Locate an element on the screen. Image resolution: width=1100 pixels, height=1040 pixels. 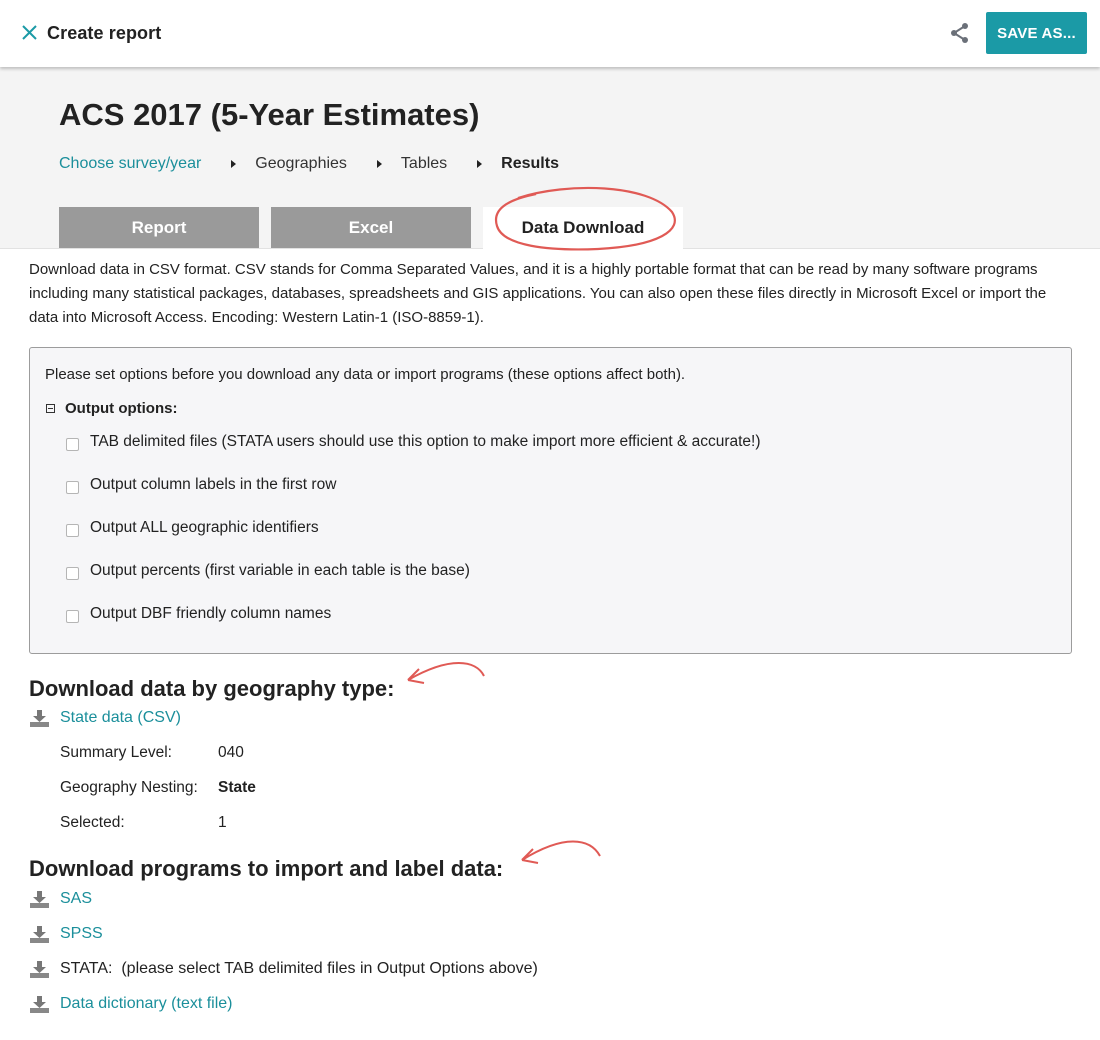
data-dictionary-link: Data dictionary (text file) is located at coordinates (146, 1004).